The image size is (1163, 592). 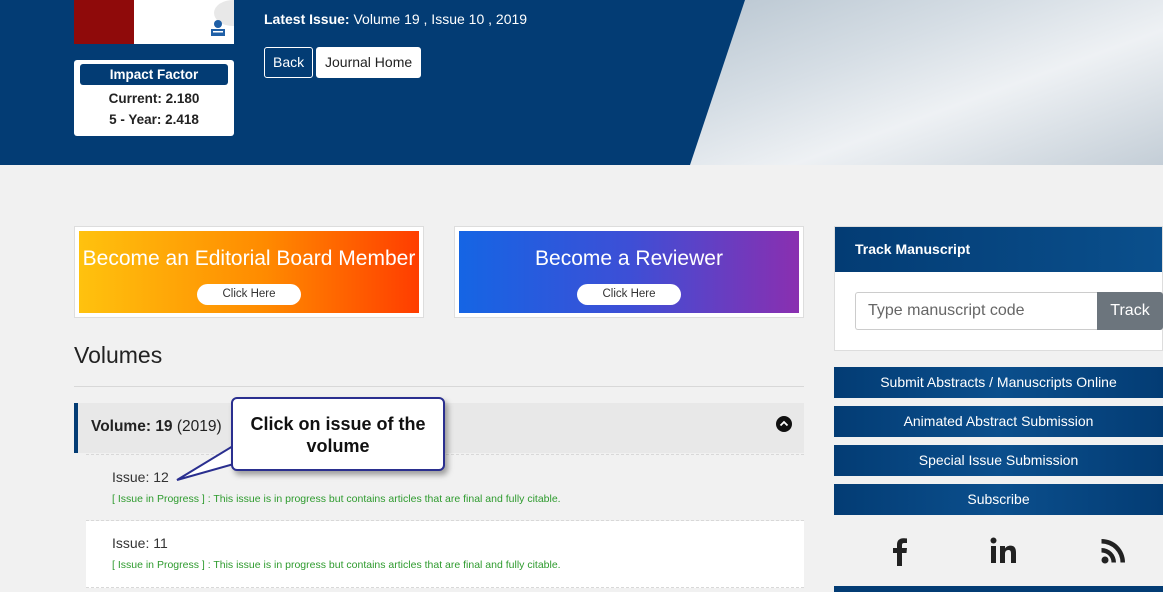 What do you see at coordinates (338, 424) in the screenshot?
I see `callout-line-1: Click on issue of the` at bounding box center [338, 424].